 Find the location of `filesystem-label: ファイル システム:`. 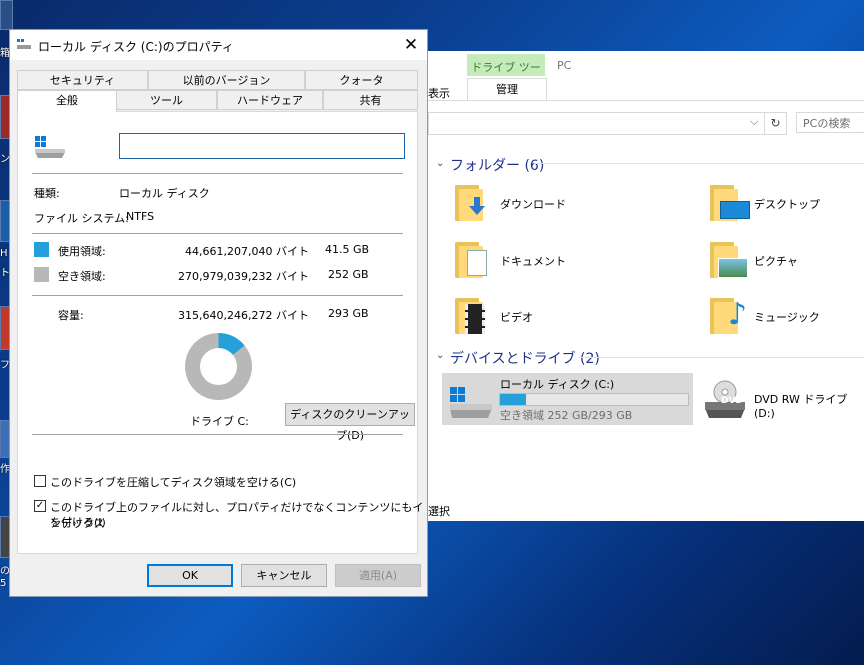

filesystem-label: ファイル システム: is located at coordinates (81, 218).